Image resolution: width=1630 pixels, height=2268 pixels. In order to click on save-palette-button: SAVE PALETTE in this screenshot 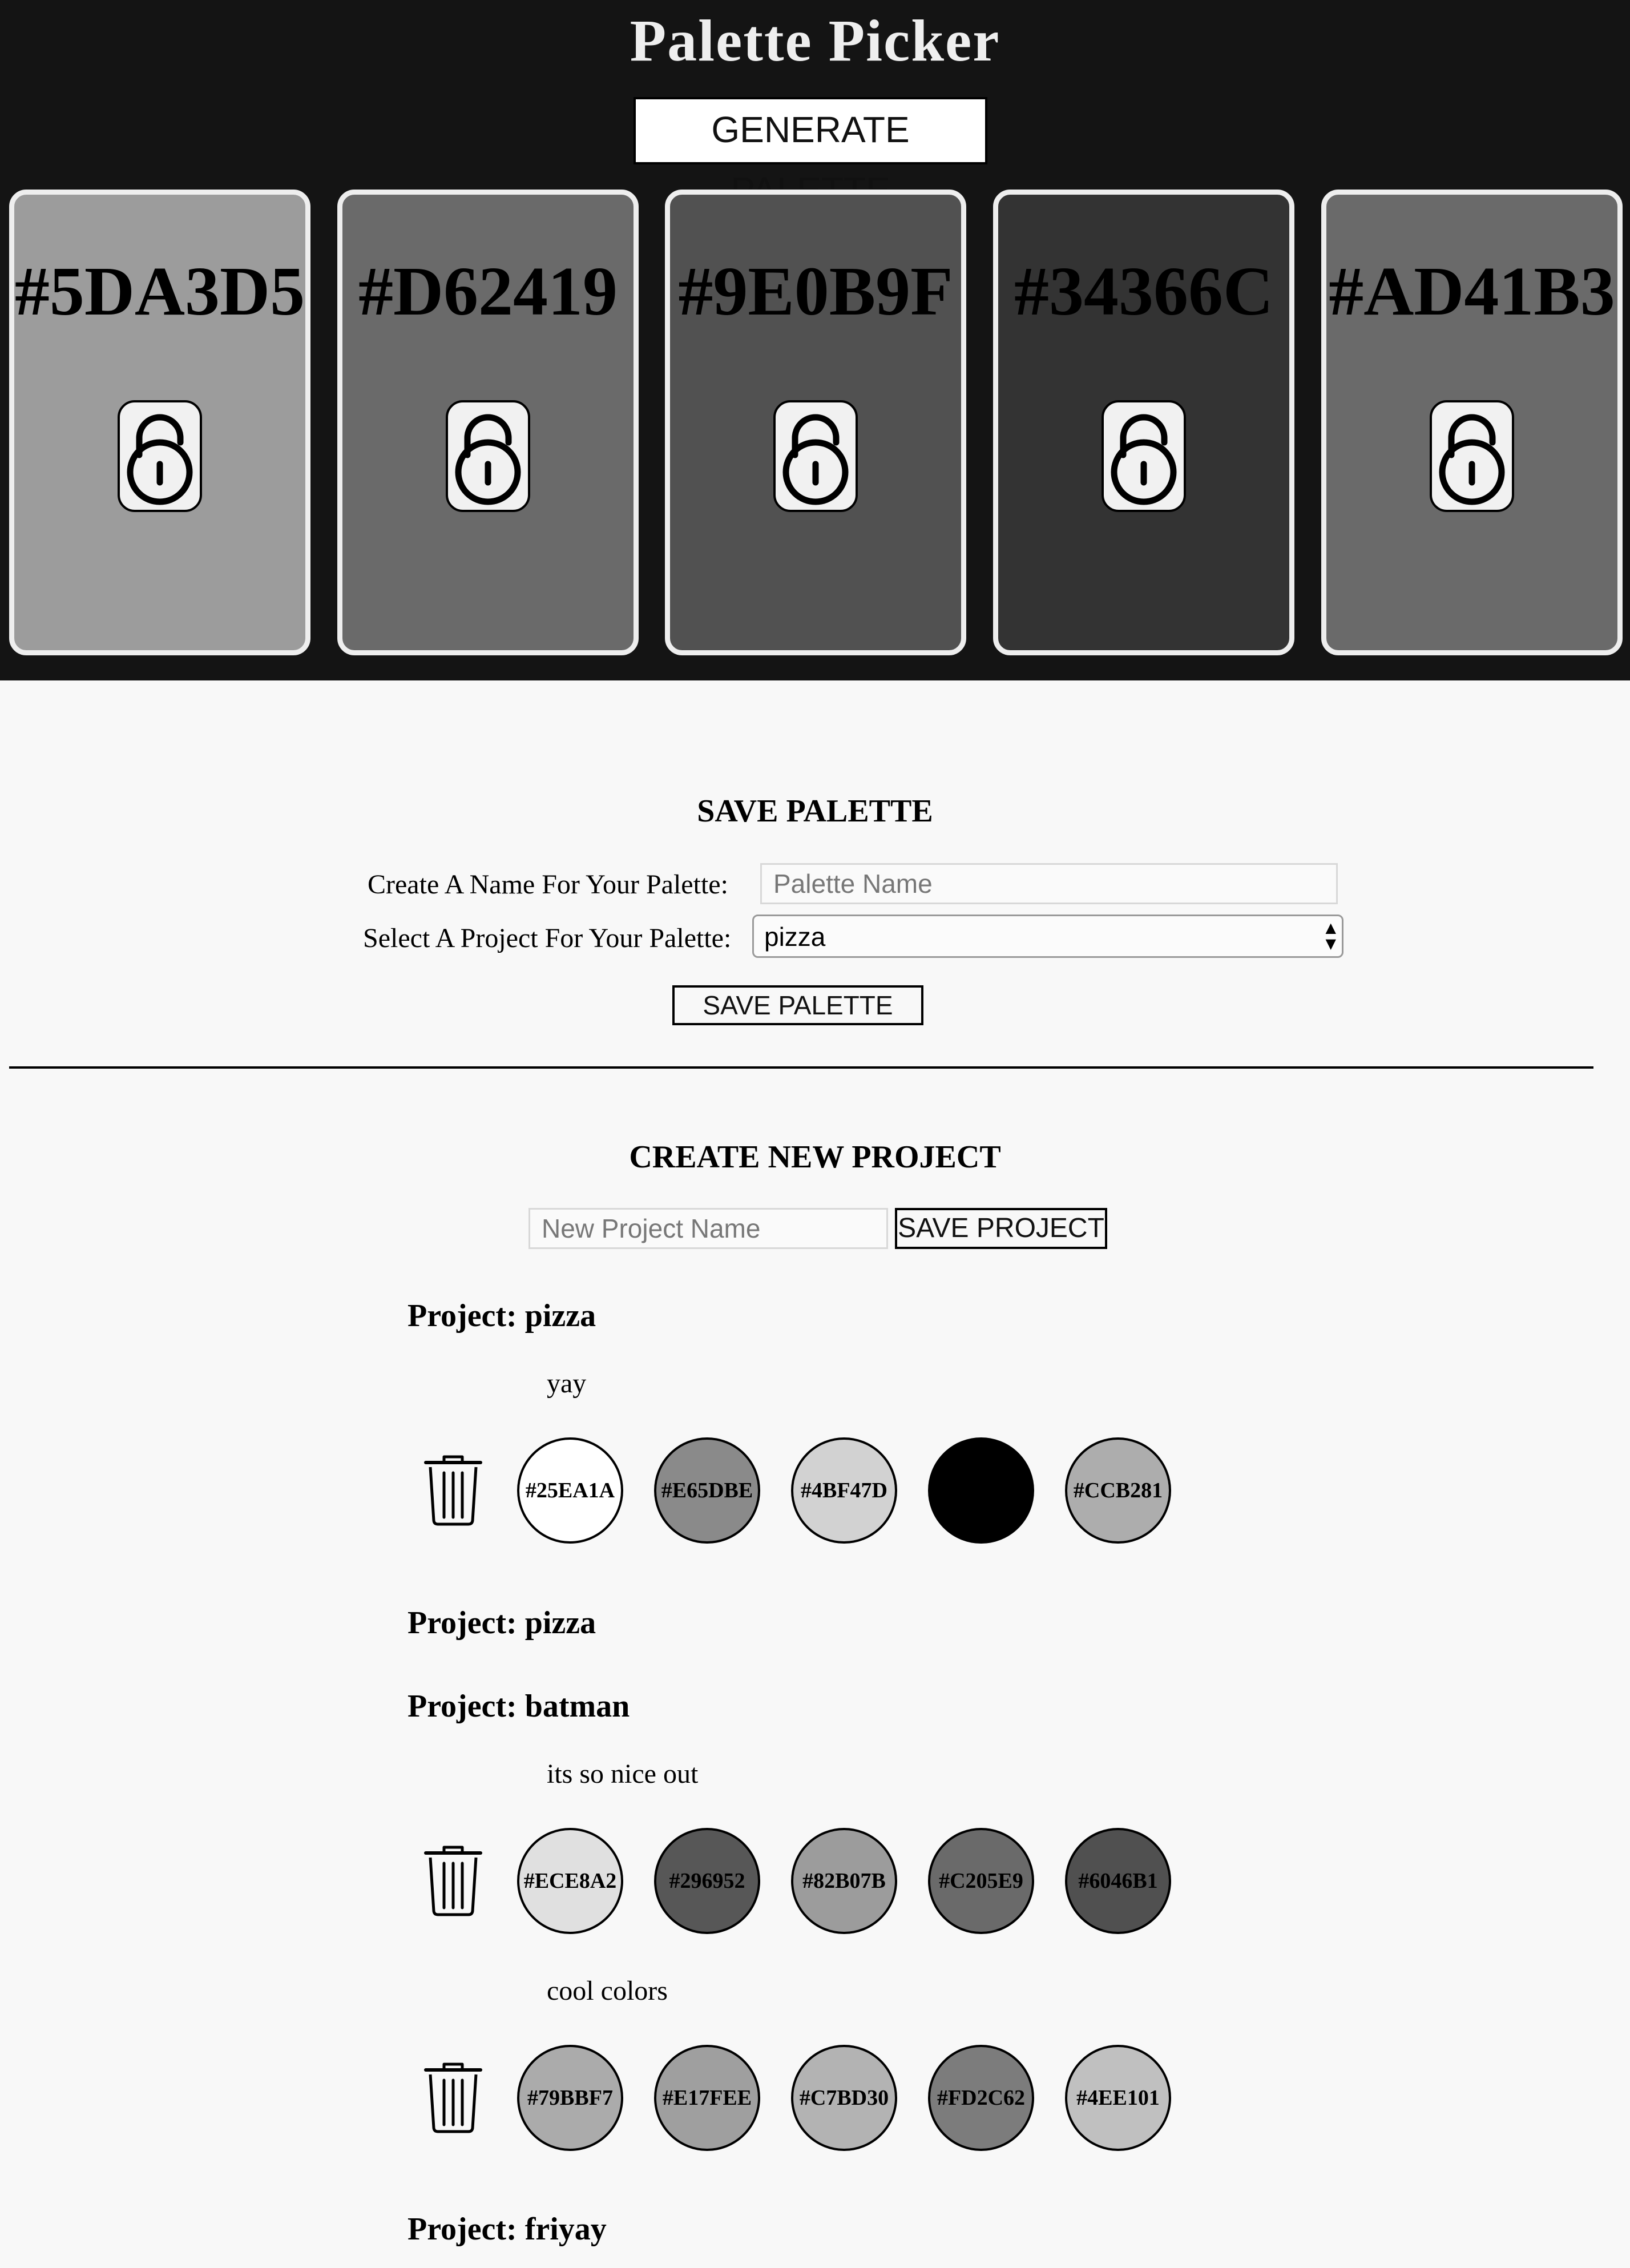, I will do `click(797, 1005)`.